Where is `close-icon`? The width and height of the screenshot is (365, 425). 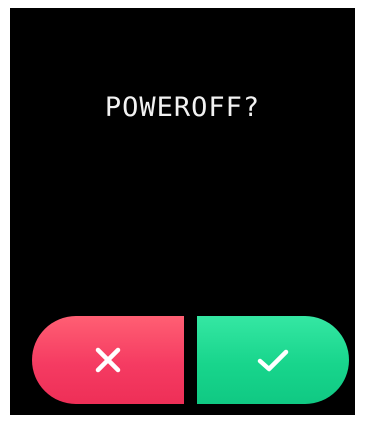
close-icon is located at coordinates (108, 360).